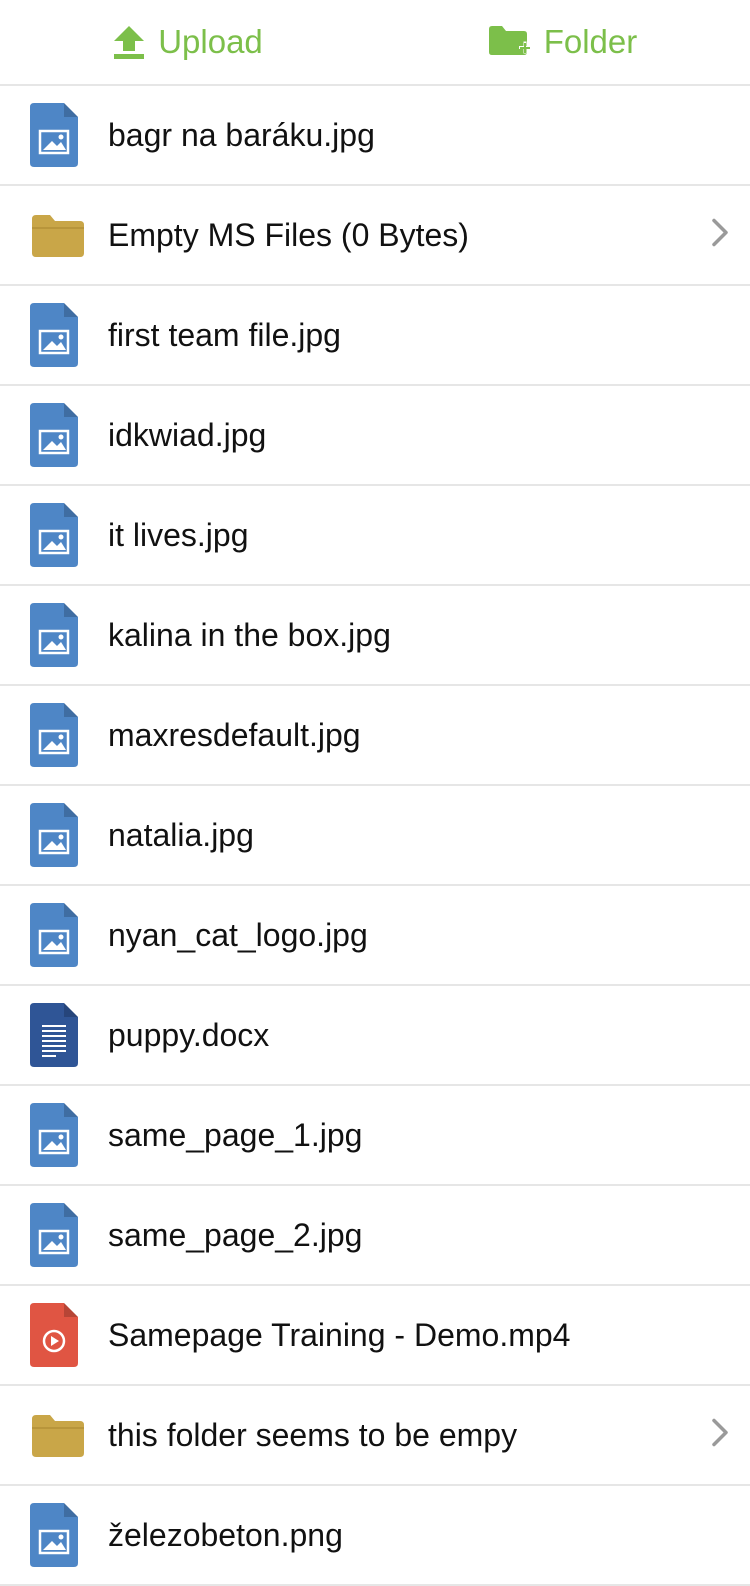 This screenshot has width=750, height=1586. What do you see at coordinates (54, 1035) in the screenshot?
I see `document-file-icon` at bounding box center [54, 1035].